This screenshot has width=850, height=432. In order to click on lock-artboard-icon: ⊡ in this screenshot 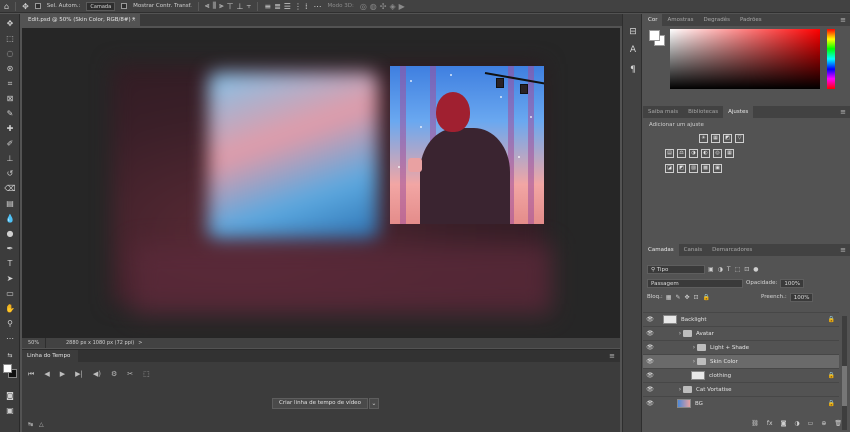, I will do `click(696, 297)`.